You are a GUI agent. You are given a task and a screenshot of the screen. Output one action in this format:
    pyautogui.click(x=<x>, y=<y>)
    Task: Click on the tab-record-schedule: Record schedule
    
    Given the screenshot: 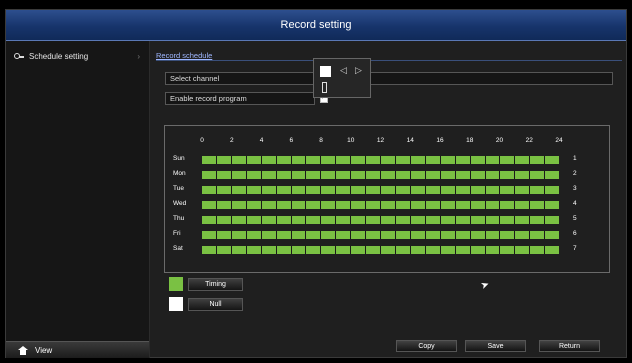 What is the action you would take?
    pyautogui.click(x=184, y=55)
    